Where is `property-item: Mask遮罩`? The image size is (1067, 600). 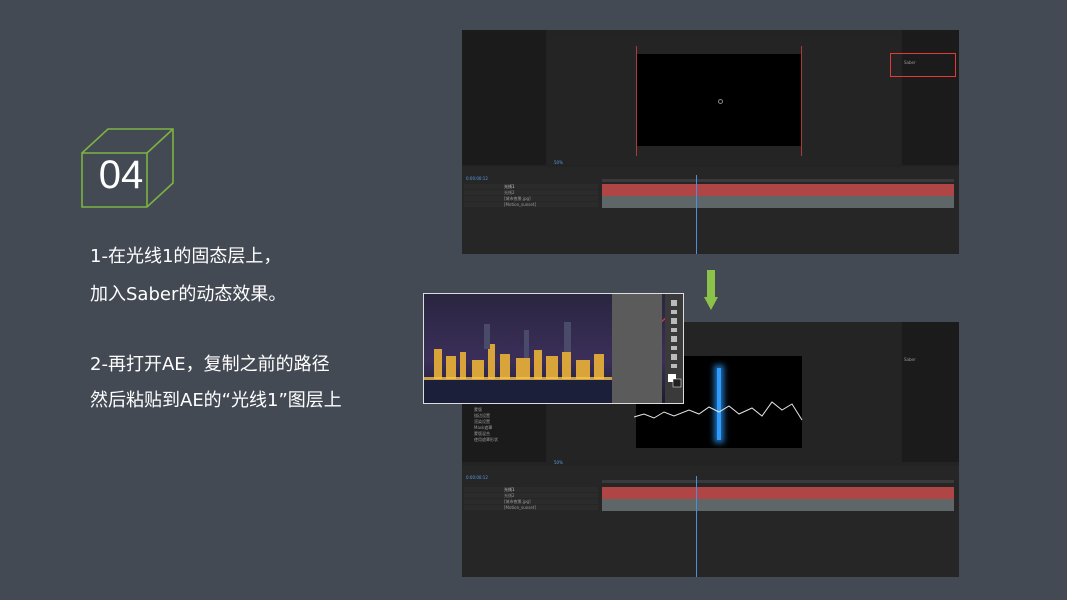 property-item: Mask遮罩 is located at coordinates (483, 427).